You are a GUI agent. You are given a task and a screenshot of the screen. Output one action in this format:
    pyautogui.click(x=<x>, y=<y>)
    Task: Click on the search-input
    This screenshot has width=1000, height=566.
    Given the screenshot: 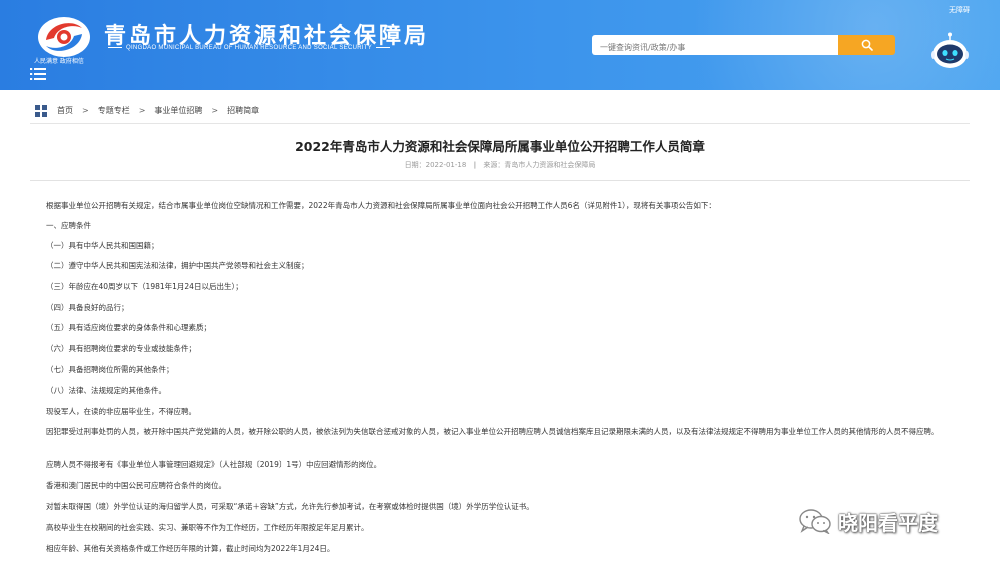 What is the action you would take?
    pyautogui.click(x=715, y=47)
    